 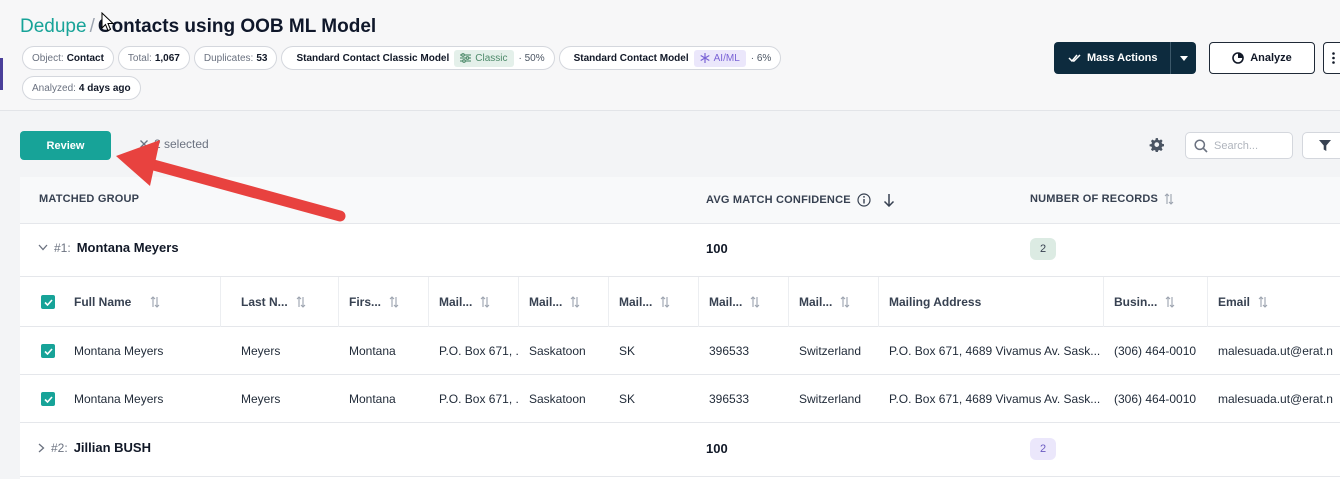 What do you see at coordinates (120, 302) in the screenshot?
I see `column-full-name: Full Name` at bounding box center [120, 302].